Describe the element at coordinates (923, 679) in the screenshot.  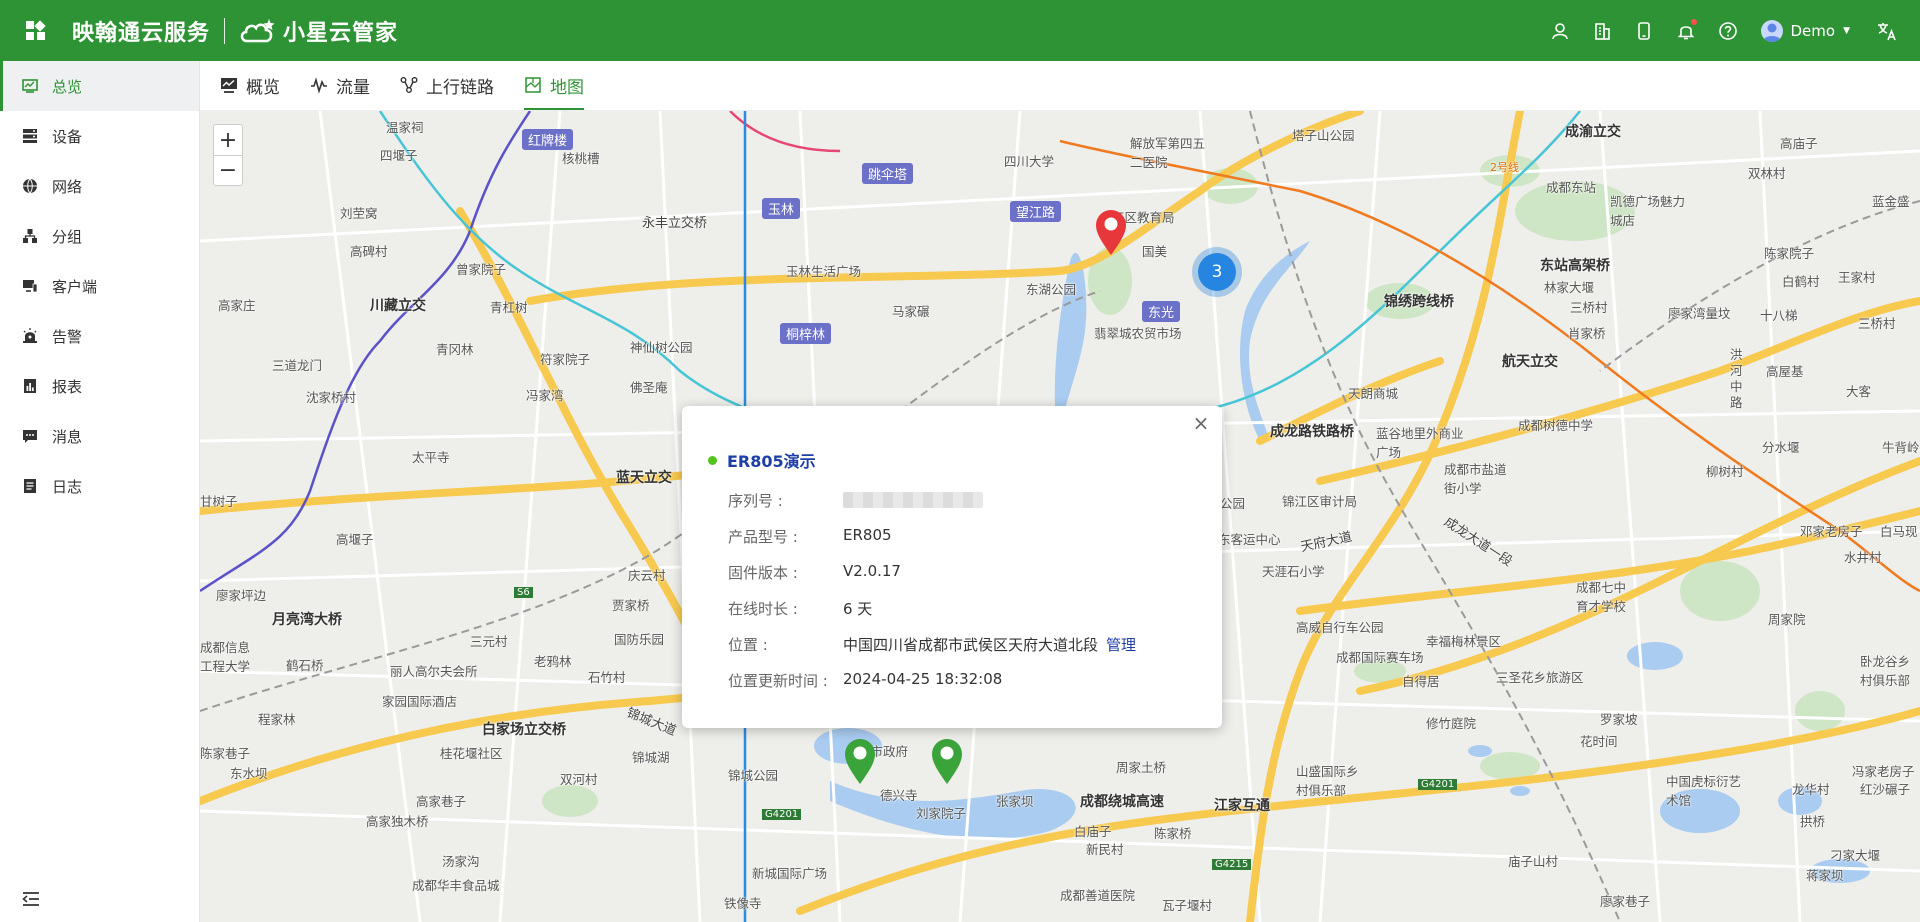
I see `location-updated-value: 2024-04-25 18:32:08` at that location.